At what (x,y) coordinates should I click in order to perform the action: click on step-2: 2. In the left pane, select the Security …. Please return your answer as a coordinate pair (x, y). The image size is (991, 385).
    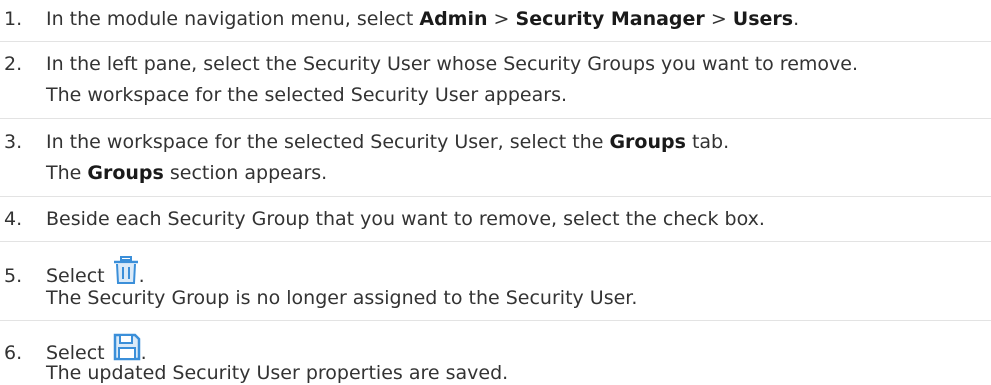
    Looking at the image, I should click on (429, 64).